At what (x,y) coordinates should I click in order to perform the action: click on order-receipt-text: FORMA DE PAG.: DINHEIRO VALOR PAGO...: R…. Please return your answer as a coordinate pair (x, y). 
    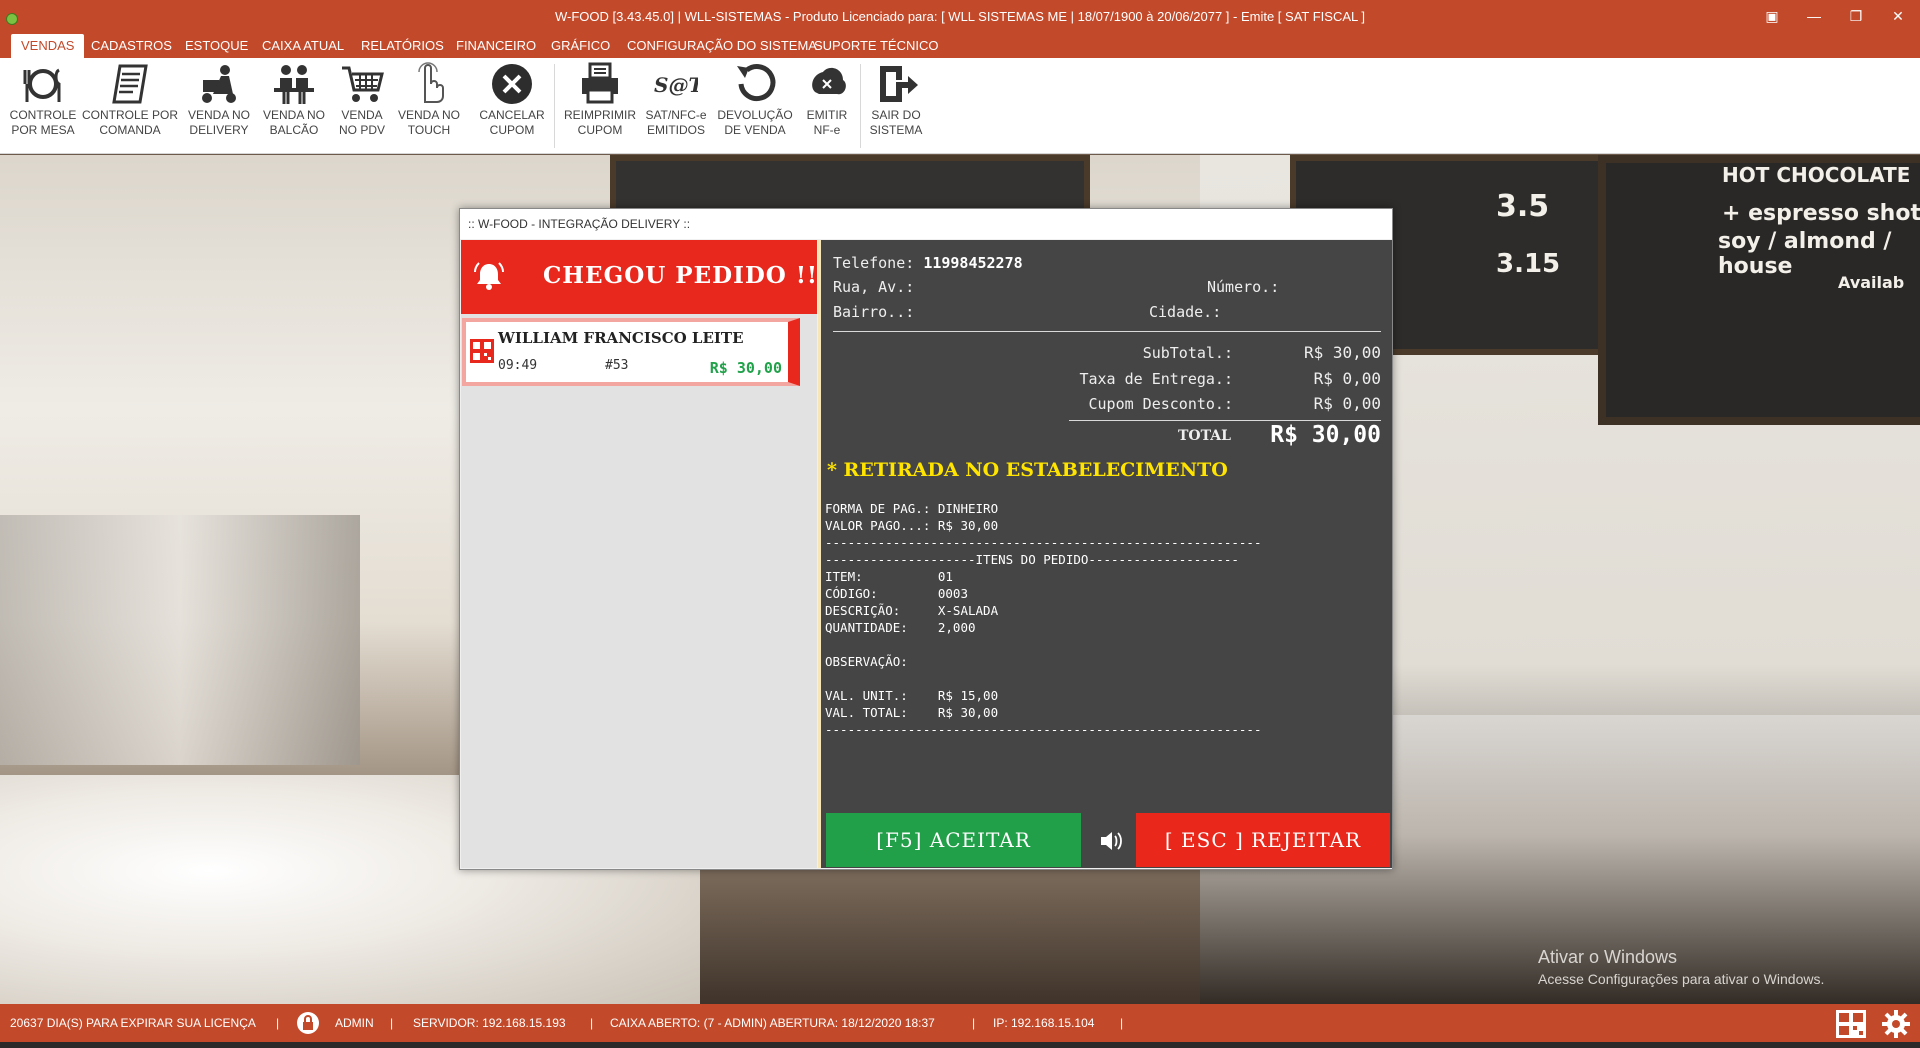
    Looking at the image, I should click on (1043, 619).